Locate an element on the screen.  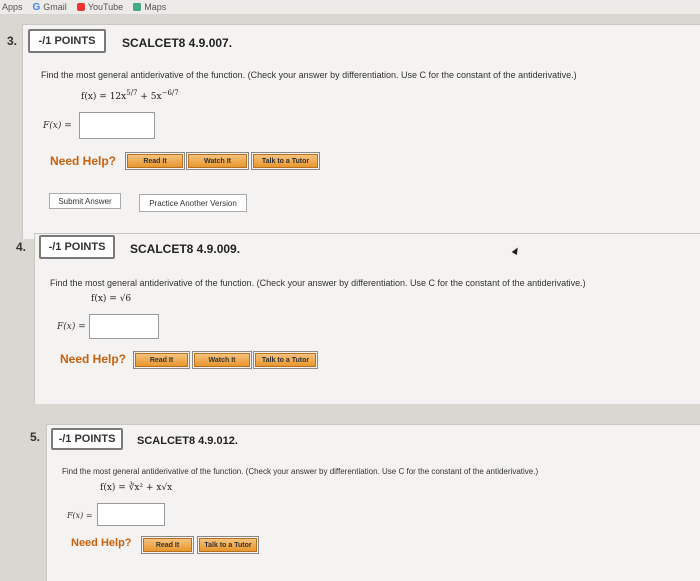
google-icon: G is located at coordinates (36, 7).